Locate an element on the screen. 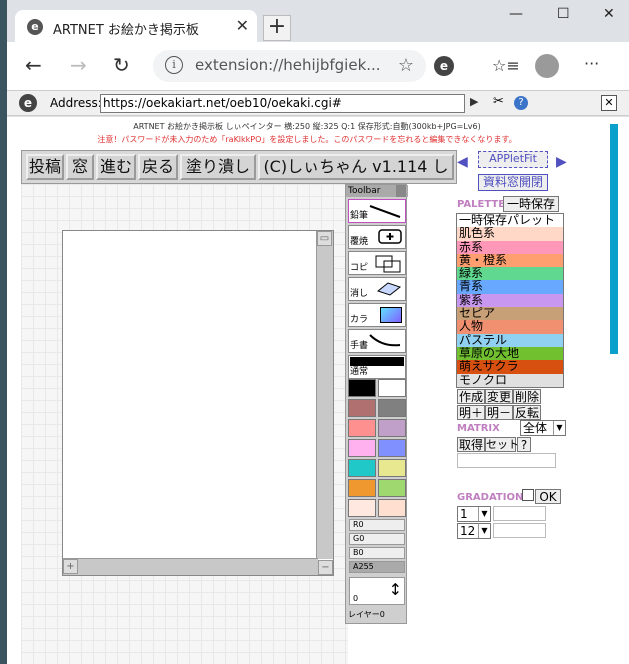  brush-size-box: 0 ↕ is located at coordinates (377, 591).